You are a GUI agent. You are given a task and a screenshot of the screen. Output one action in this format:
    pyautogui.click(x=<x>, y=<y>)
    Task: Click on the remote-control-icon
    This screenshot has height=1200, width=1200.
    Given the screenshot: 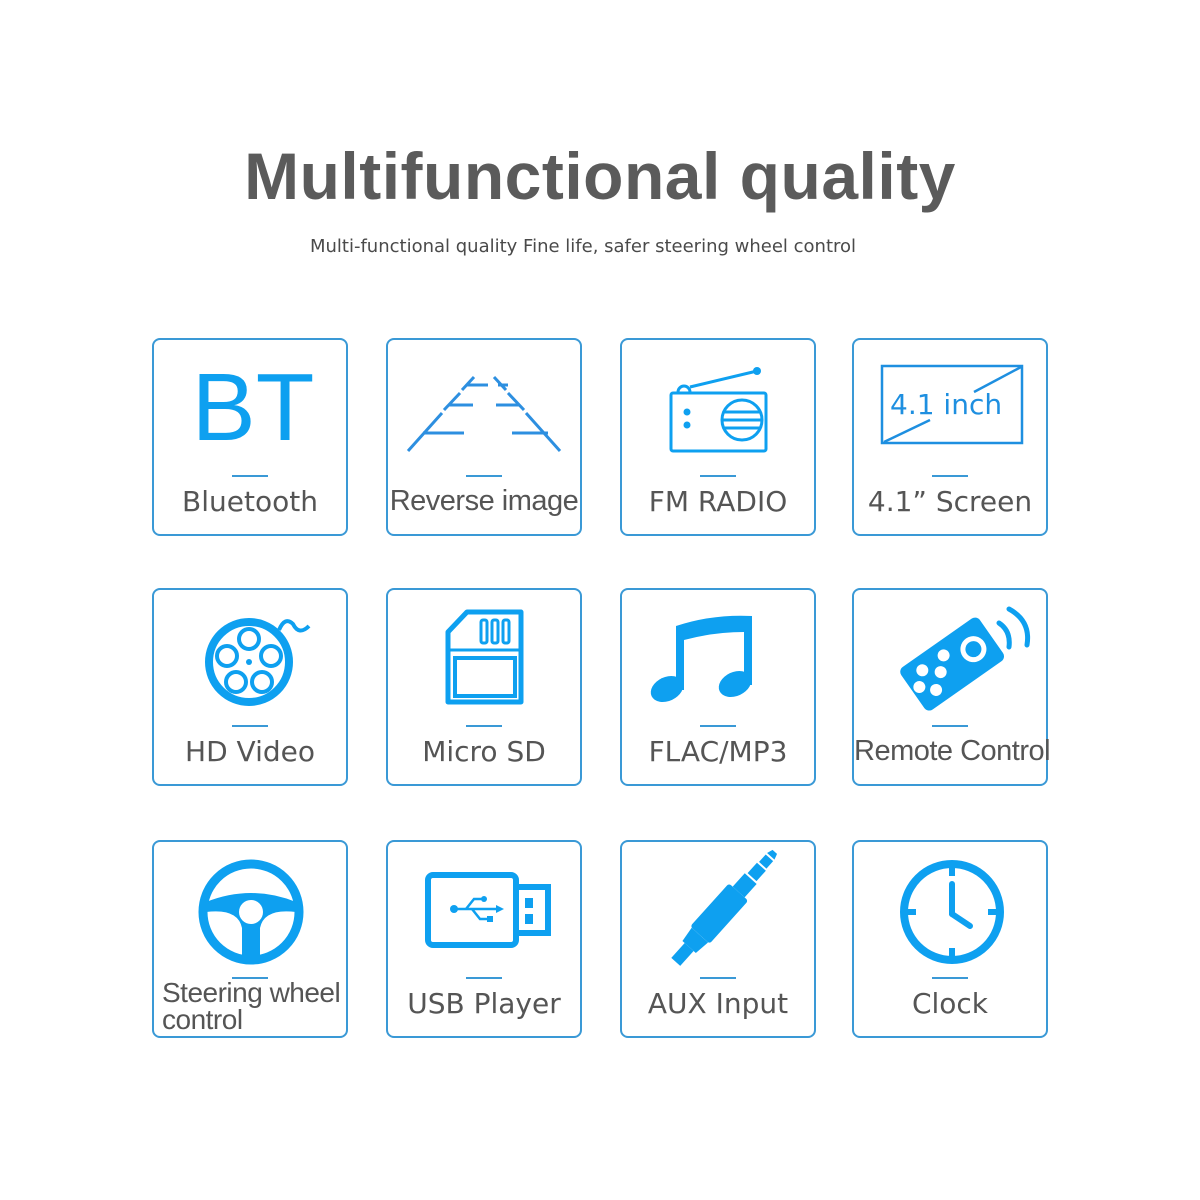 What is the action you would take?
    pyautogui.click(x=950, y=655)
    